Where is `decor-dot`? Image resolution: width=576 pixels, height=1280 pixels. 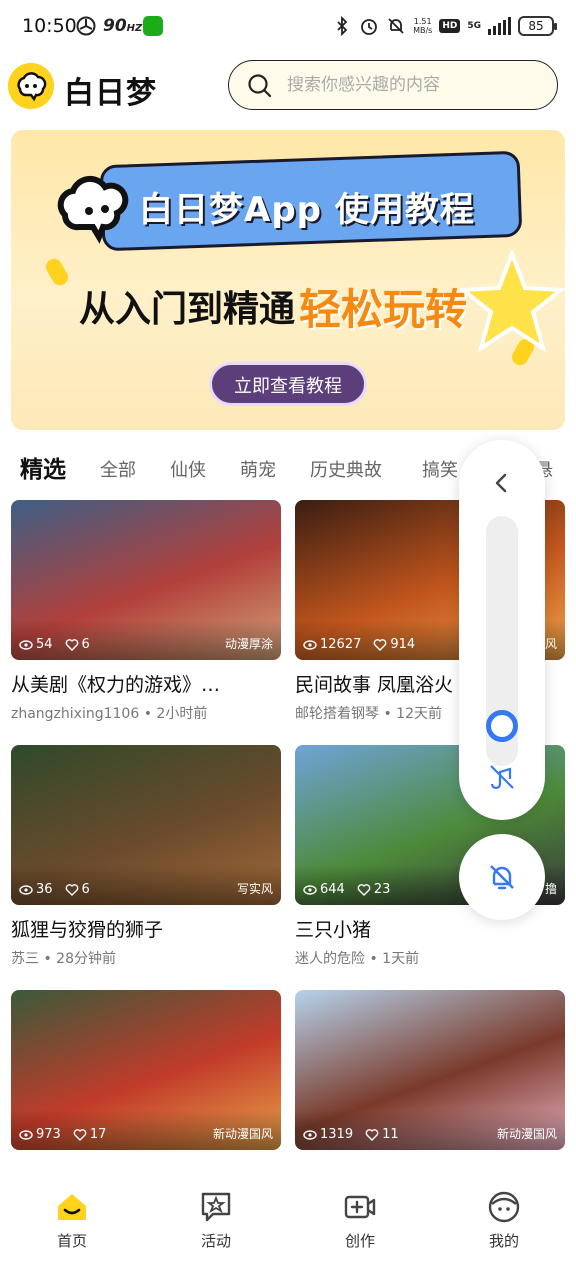 decor-dot is located at coordinates (57, 272).